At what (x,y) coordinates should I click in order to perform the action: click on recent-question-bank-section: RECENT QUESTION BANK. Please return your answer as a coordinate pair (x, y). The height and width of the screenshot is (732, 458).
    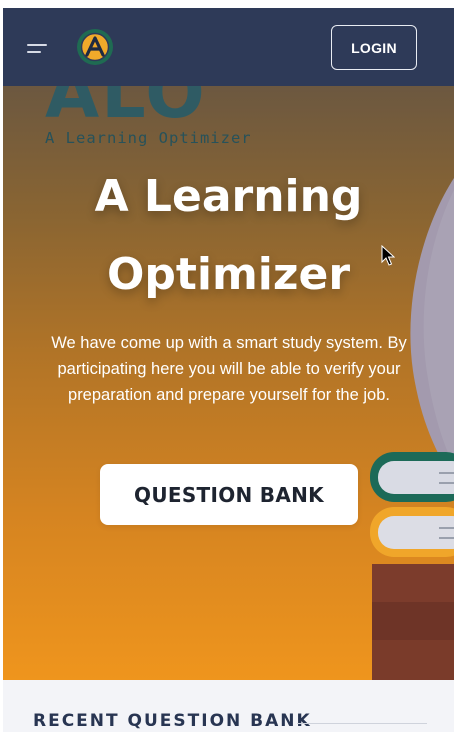
    Looking at the image, I should click on (228, 706).